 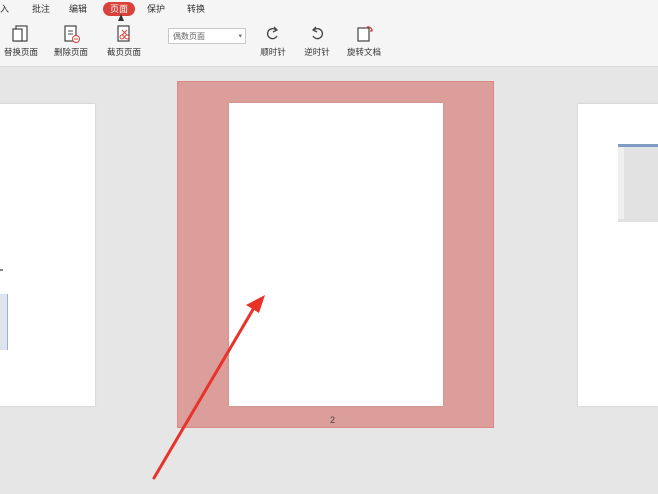 I want to click on annotation-arrow-icon, so click(x=208, y=387).